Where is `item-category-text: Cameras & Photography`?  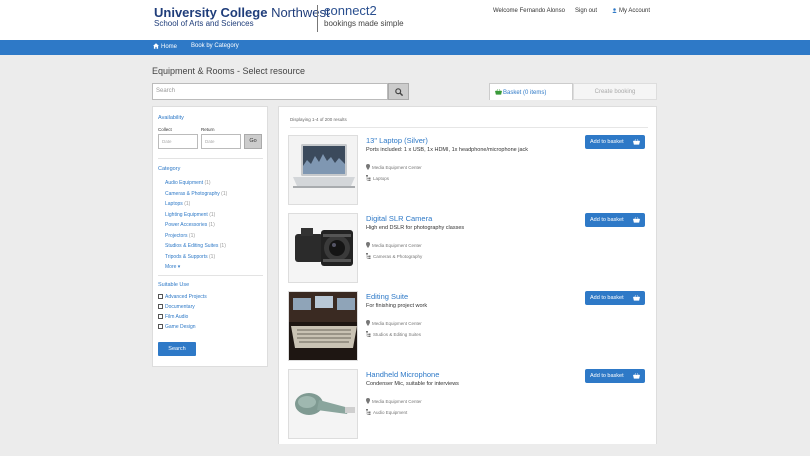 item-category-text: Cameras & Photography is located at coordinates (398, 256).